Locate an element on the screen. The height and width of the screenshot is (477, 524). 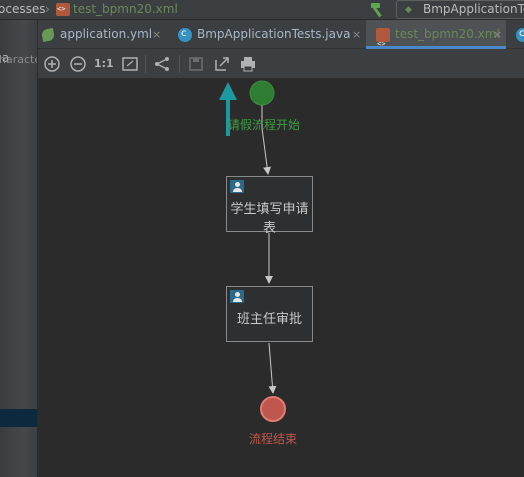
task-student-application: 学生填写申请表 is located at coordinates (269, 206).